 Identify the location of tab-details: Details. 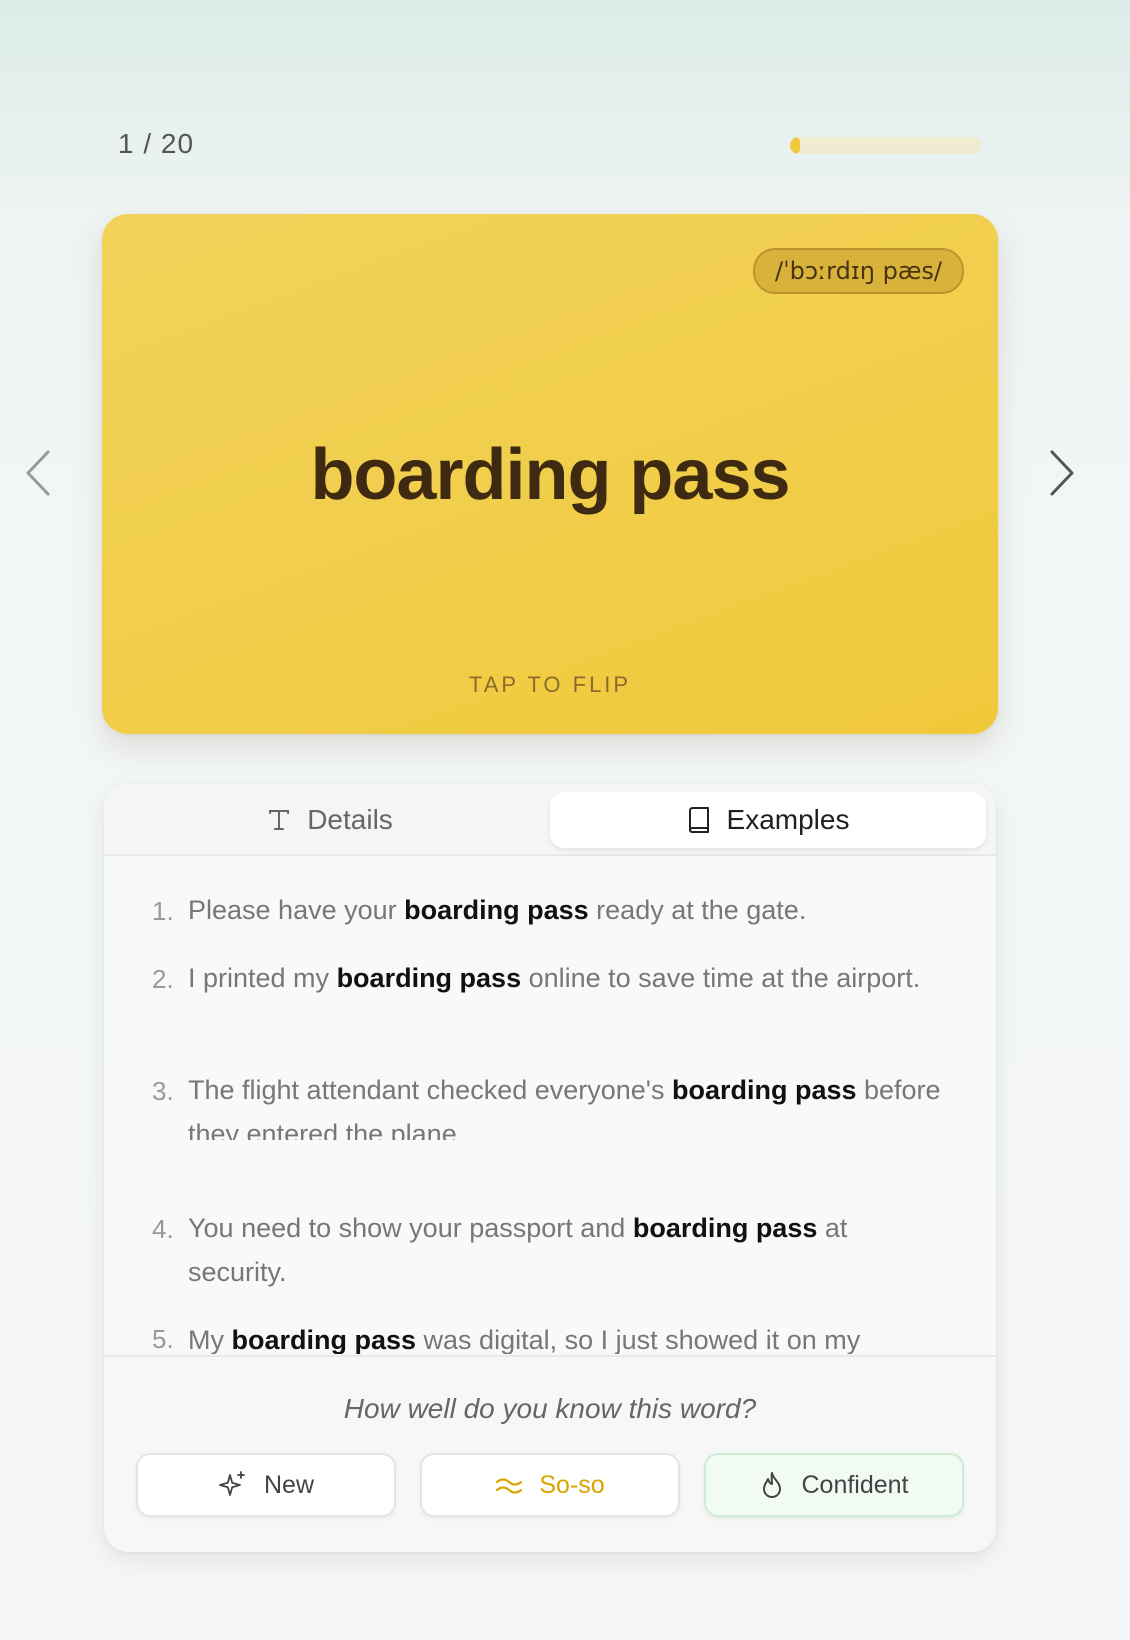
(330, 820).